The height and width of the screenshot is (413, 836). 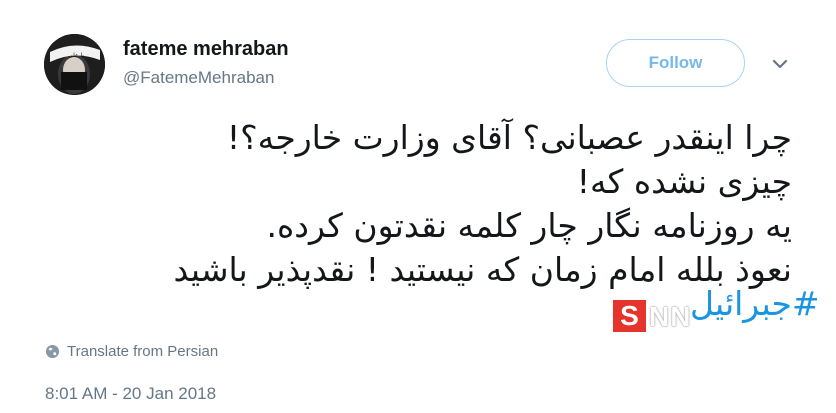 What do you see at coordinates (780, 64) in the screenshot?
I see `chevron-down-icon` at bounding box center [780, 64].